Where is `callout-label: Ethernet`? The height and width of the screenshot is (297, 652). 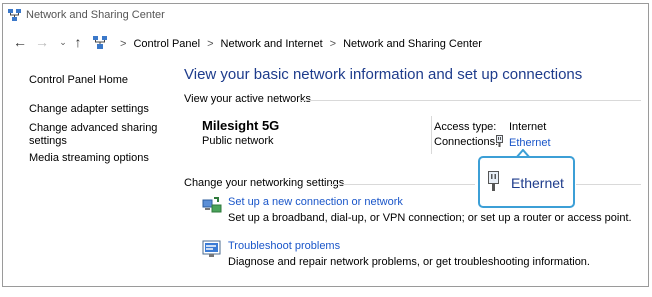 callout-label: Ethernet is located at coordinates (537, 183).